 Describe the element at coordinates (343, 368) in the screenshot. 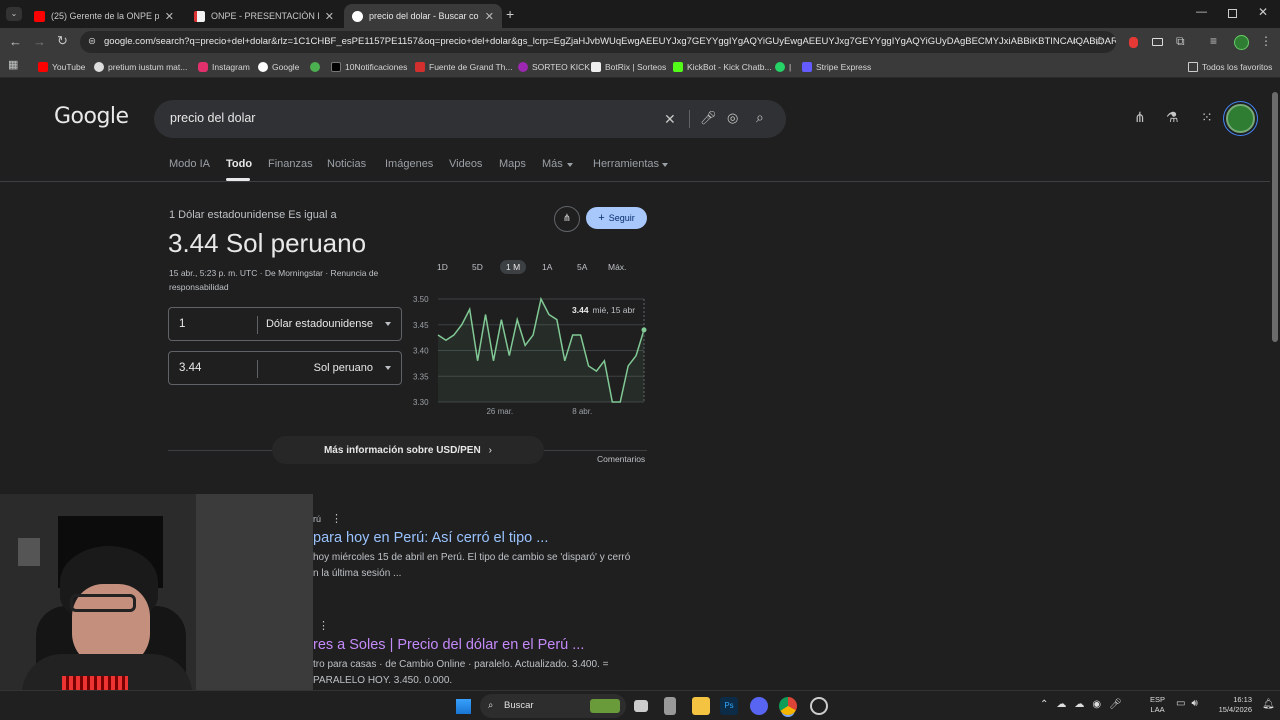

I see `to-currency-select: Sol peruano` at that location.